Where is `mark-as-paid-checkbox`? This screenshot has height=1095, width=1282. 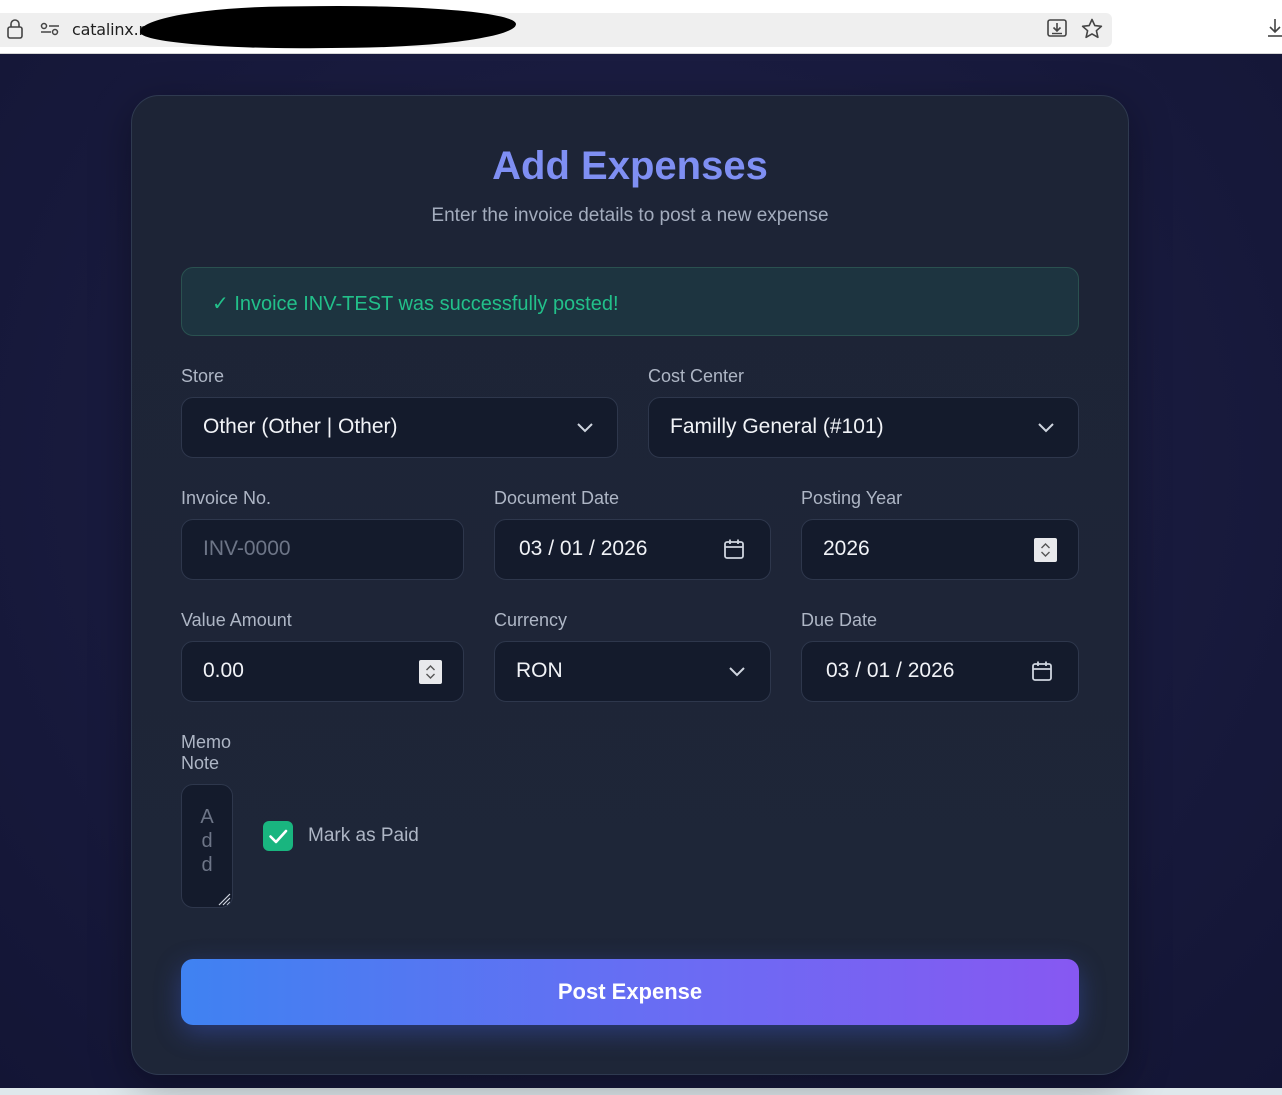 mark-as-paid-checkbox is located at coordinates (278, 836).